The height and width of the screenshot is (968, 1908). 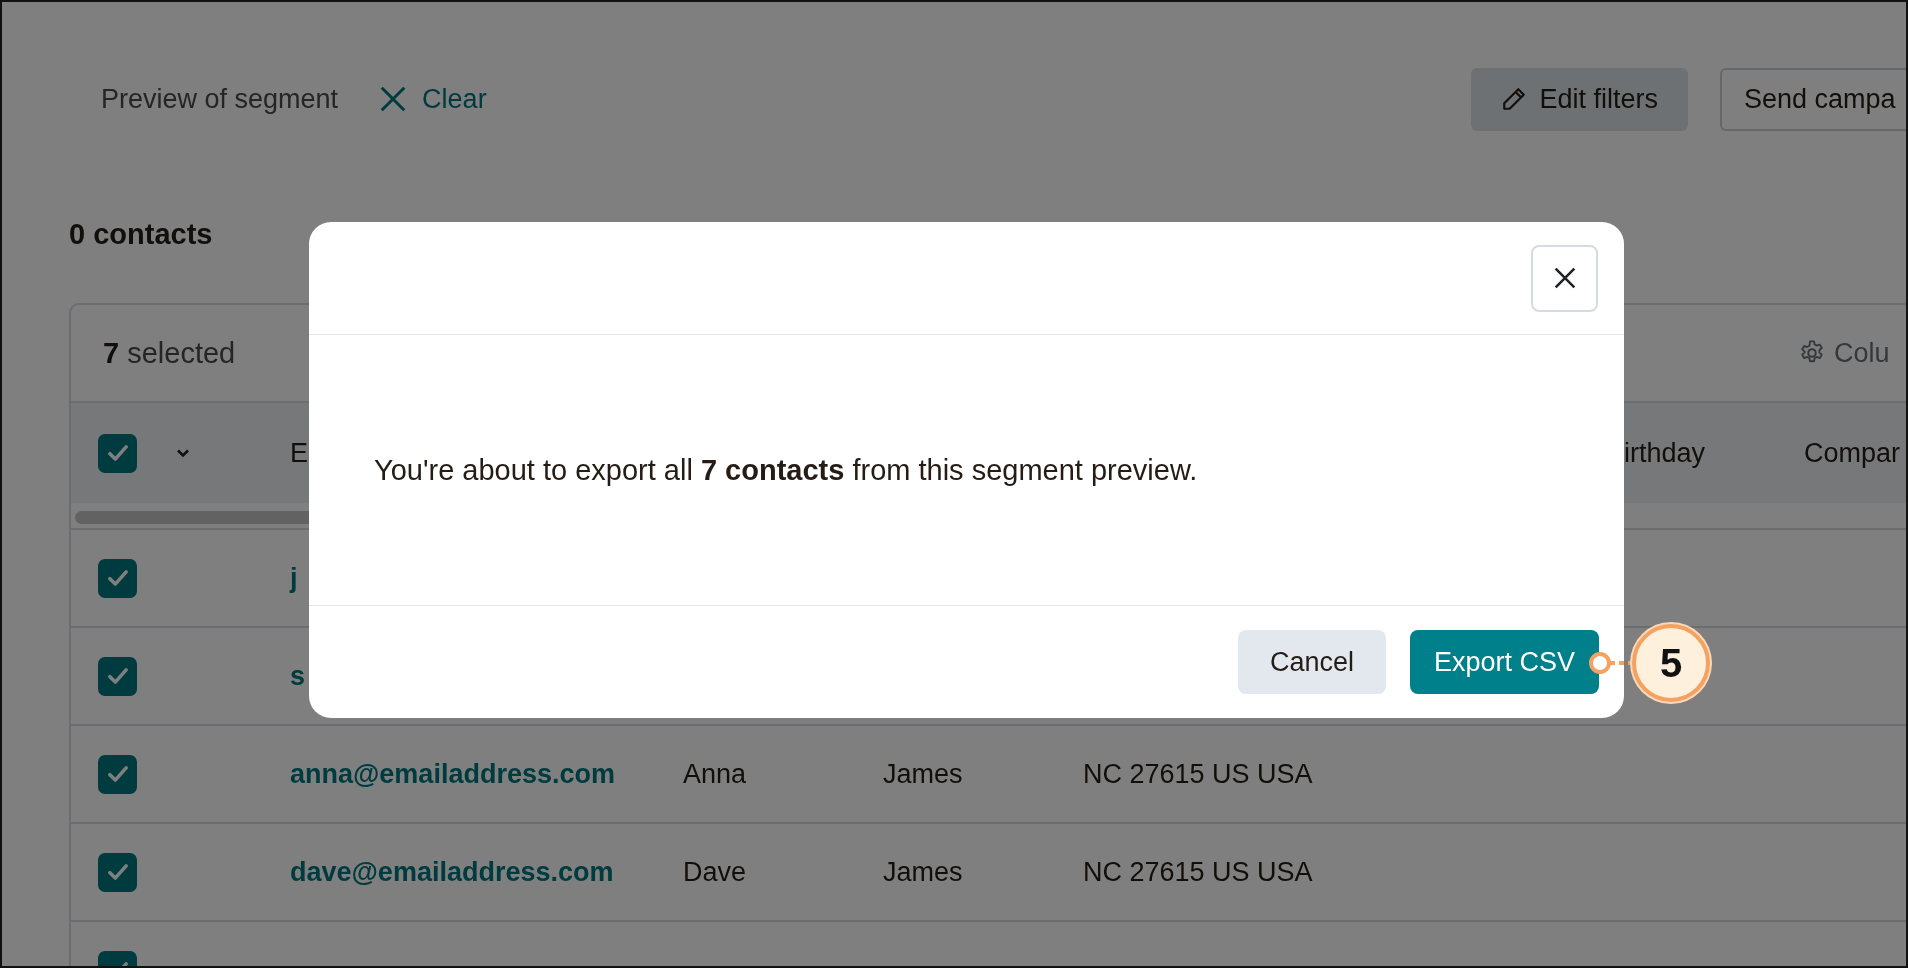 I want to click on export-csv-button: Export CSV, so click(x=1504, y=662).